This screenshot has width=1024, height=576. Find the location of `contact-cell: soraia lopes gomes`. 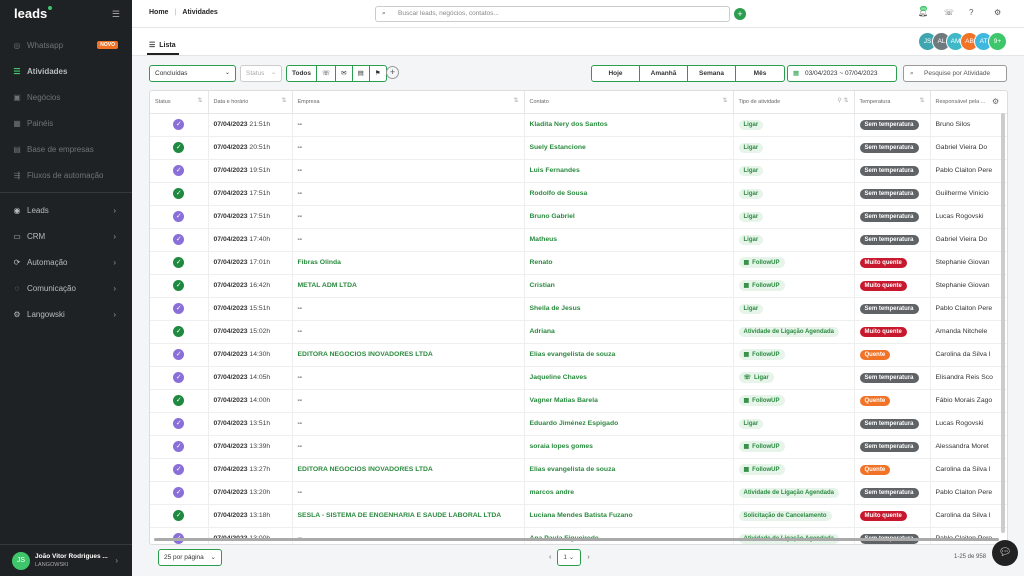

contact-cell: soraia lopes gomes is located at coordinates (629, 447).